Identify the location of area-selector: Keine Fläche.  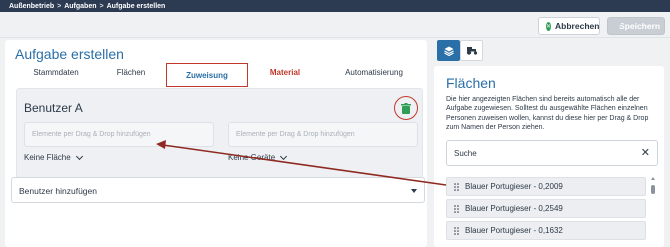
(53, 157).